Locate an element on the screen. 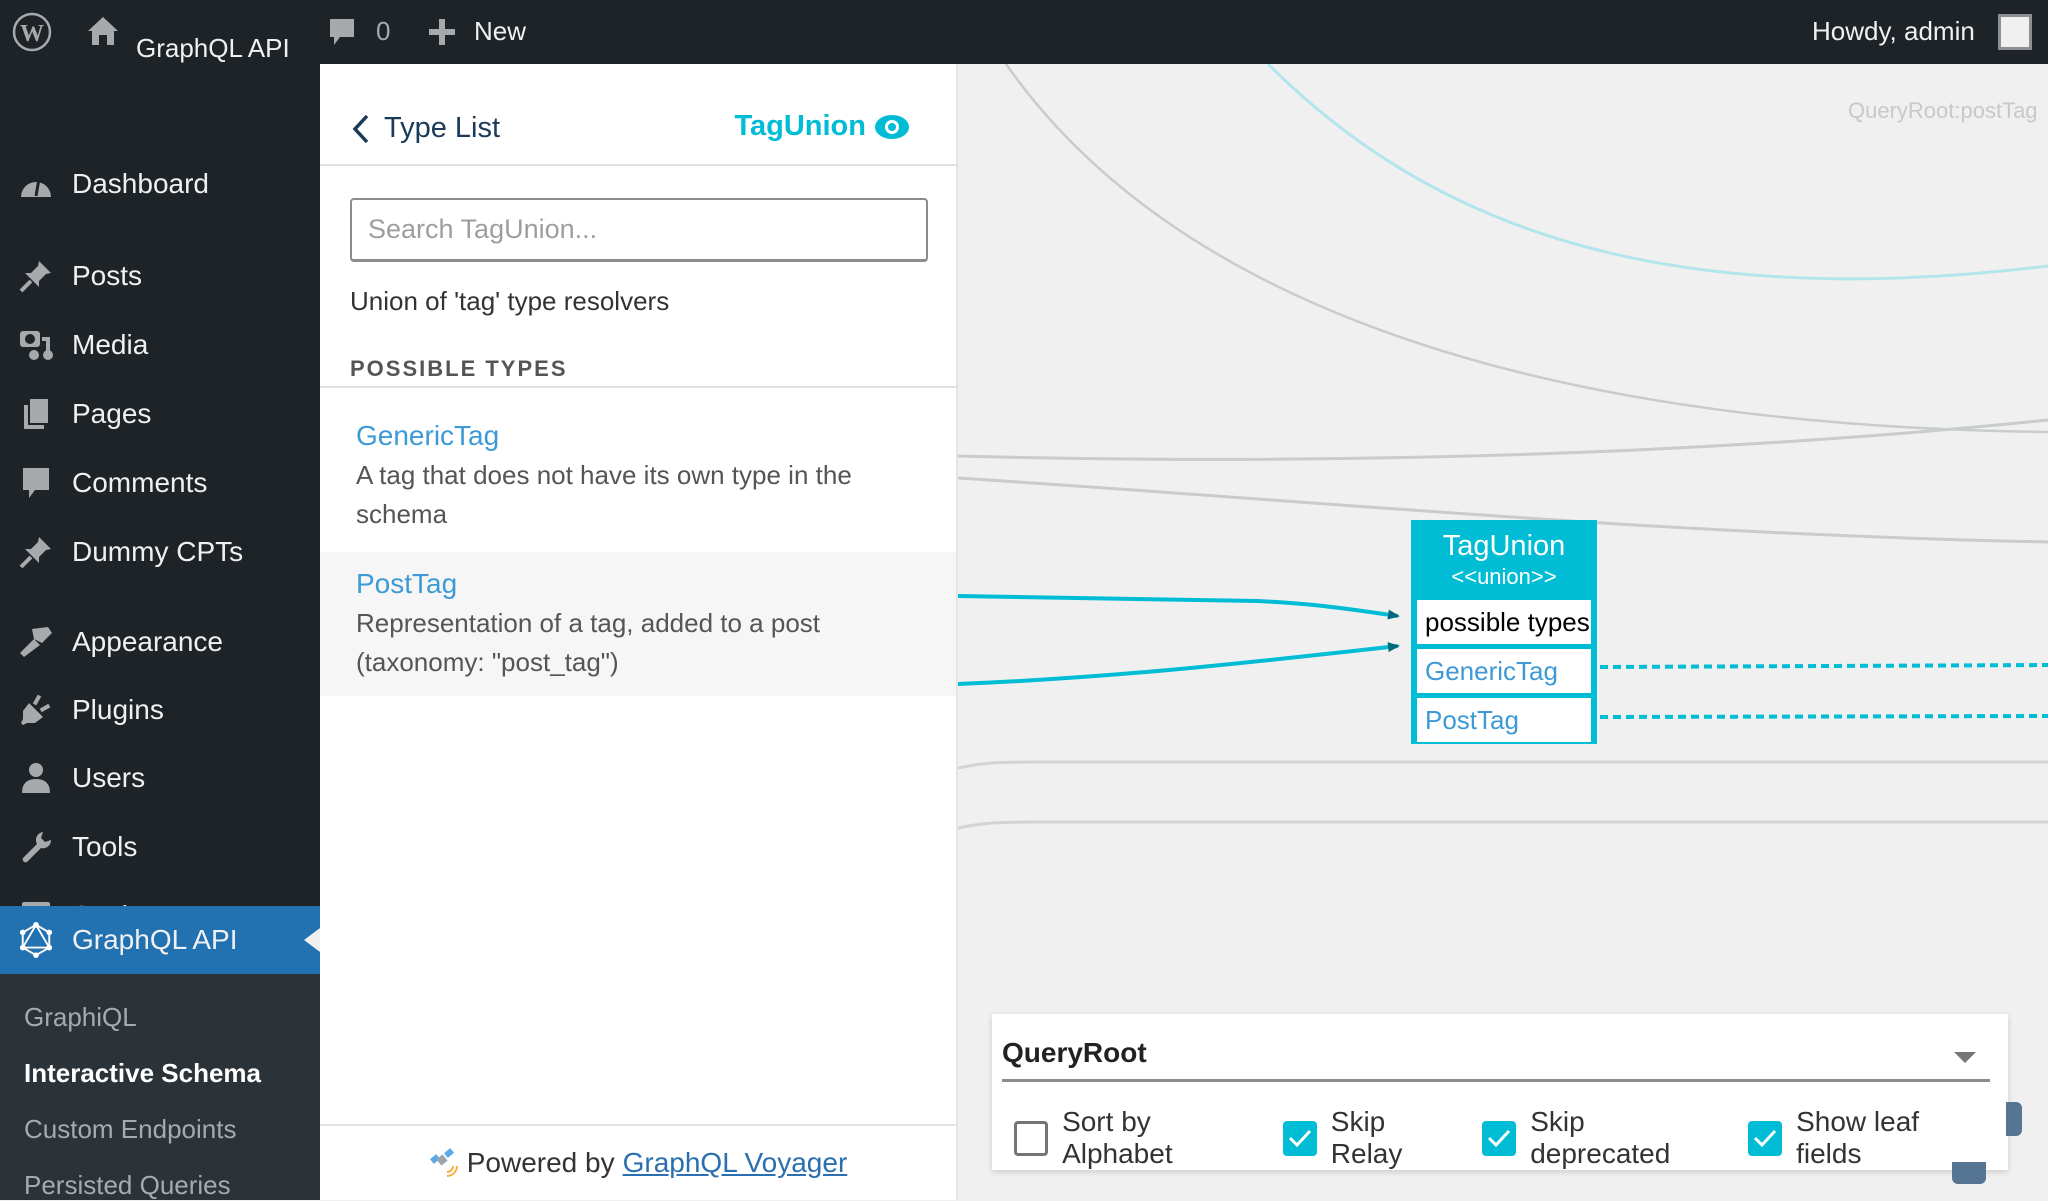  checkbox-label: Sort by Alphabet is located at coordinates (1117, 1137).